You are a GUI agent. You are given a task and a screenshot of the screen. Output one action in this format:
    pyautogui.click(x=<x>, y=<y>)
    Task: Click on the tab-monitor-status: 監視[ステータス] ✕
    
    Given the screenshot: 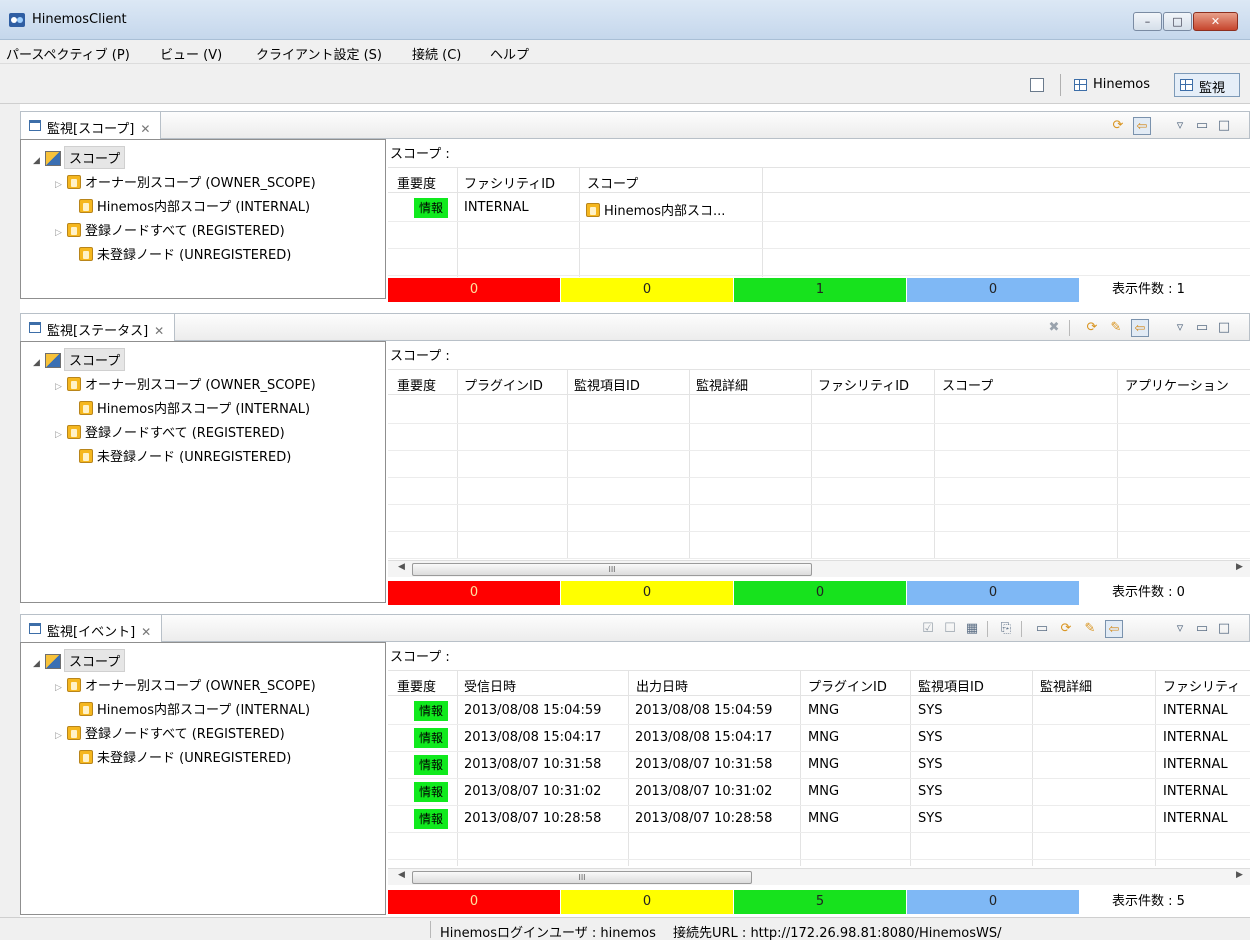 What is the action you would take?
    pyautogui.click(x=98, y=327)
    